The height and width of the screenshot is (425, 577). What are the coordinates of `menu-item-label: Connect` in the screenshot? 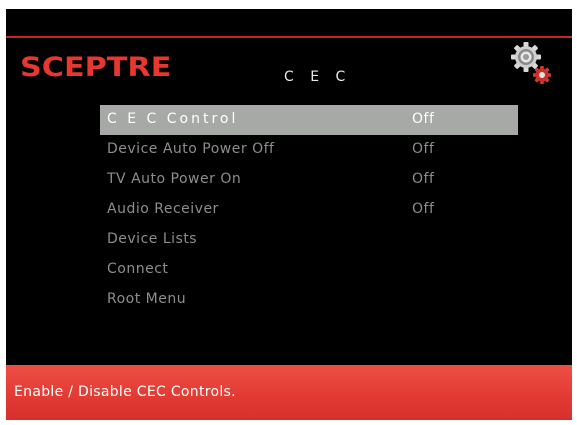 It's located at (138, 269).